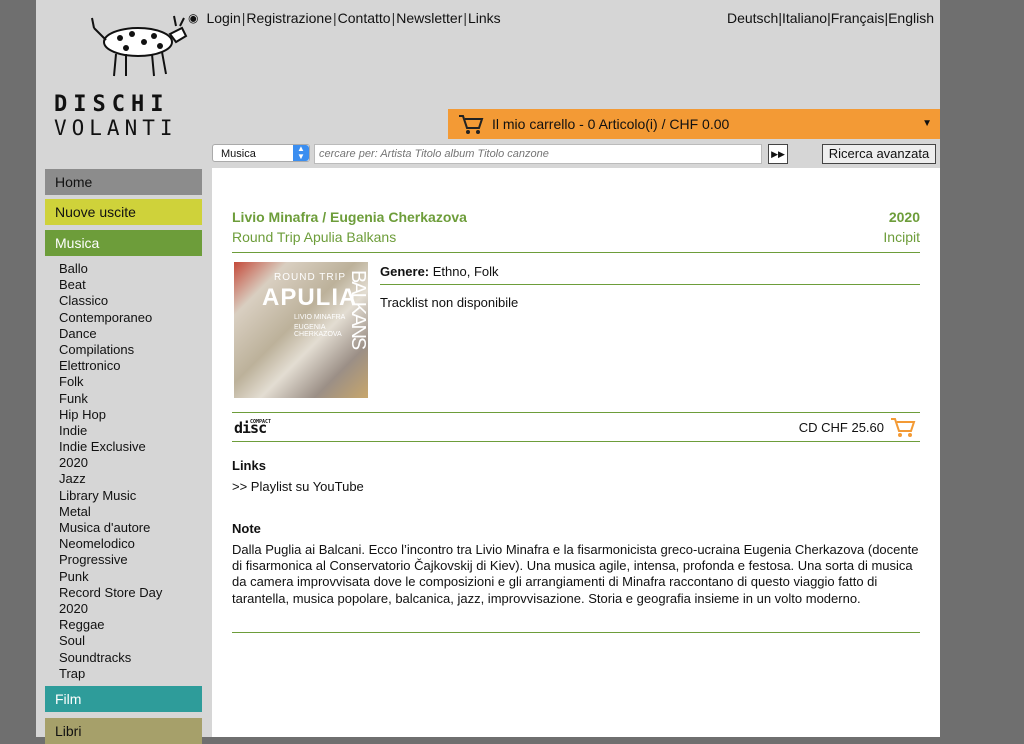 This screenshot has height=744, width=1024. Describe the element at coordinates (116, 577) in the screenshot. I see `subnav-item: Punk` at that location.